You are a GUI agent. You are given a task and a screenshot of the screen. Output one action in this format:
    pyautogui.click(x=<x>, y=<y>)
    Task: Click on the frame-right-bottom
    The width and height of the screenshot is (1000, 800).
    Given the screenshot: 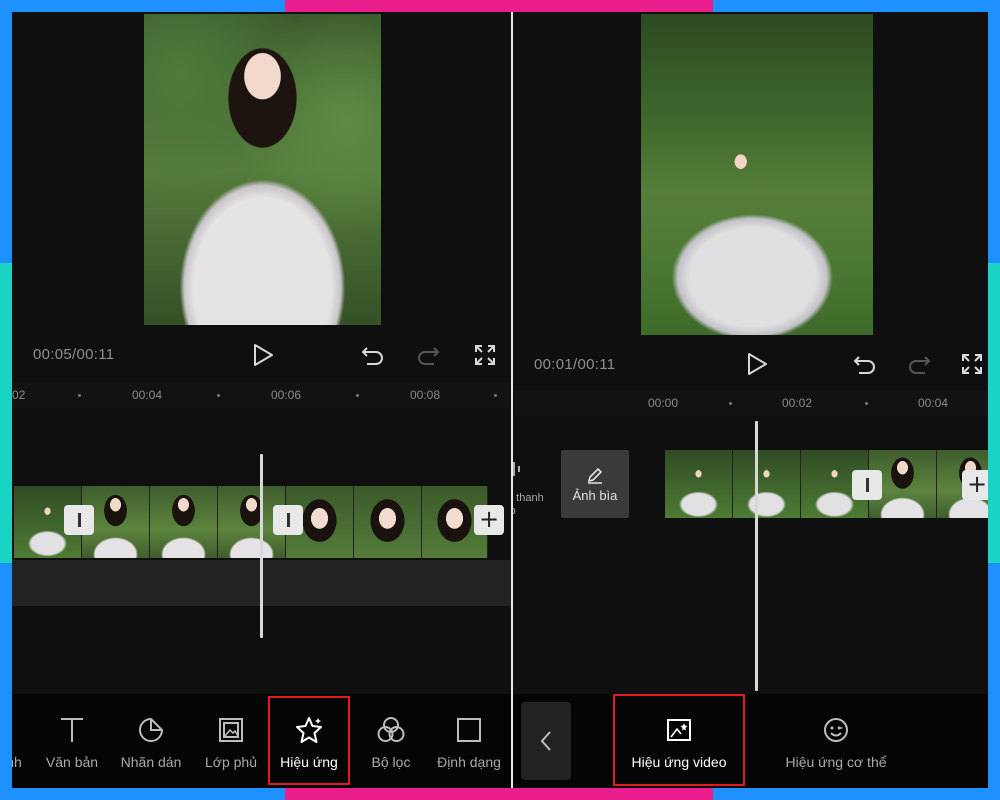 What is the action you would take?
    pyautogui.click(x=994, y=681)
    